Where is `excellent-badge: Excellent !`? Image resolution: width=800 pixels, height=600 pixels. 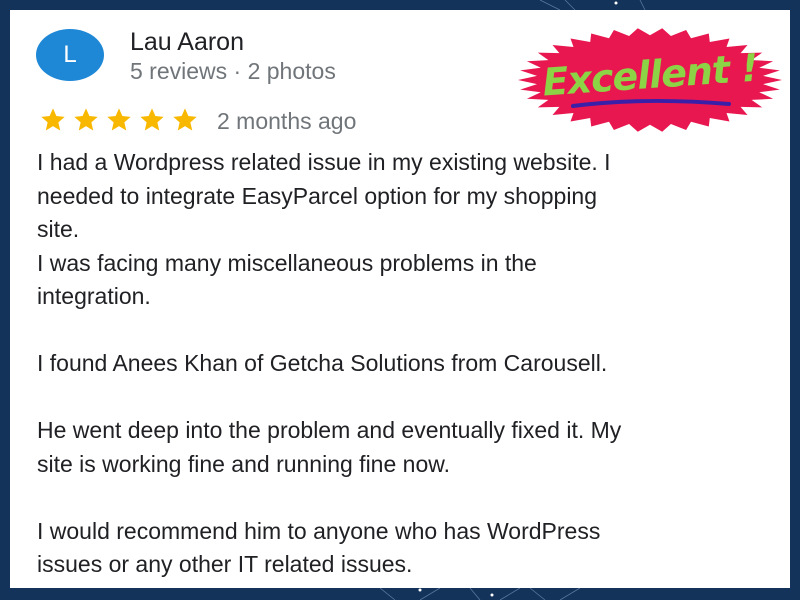 excellent-badge: Excellent ! is located at coordinates (650, 80).